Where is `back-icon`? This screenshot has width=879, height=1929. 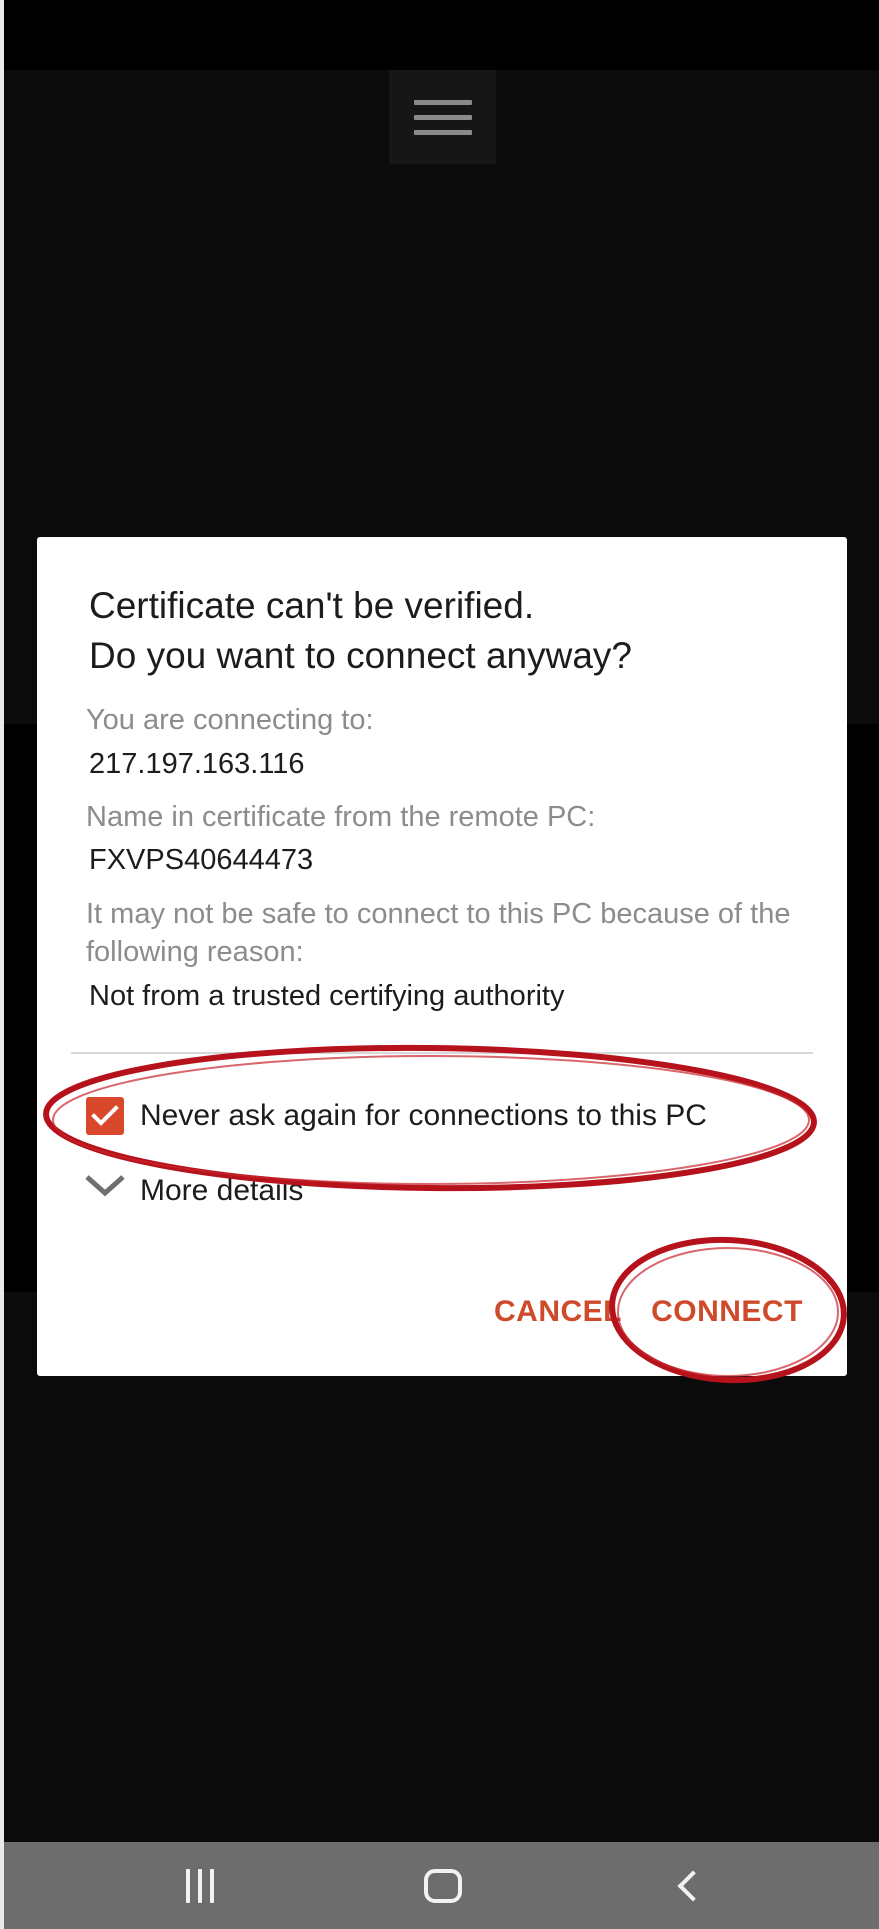
back-icon is located at coordinates (688, 1885).